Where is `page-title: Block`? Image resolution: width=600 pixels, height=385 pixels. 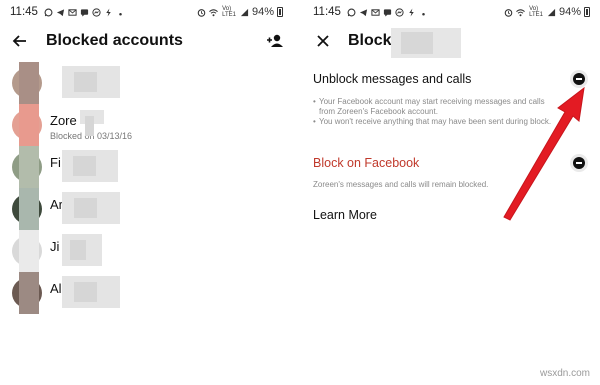 page-title: Block is located at coordinates (370, 40).